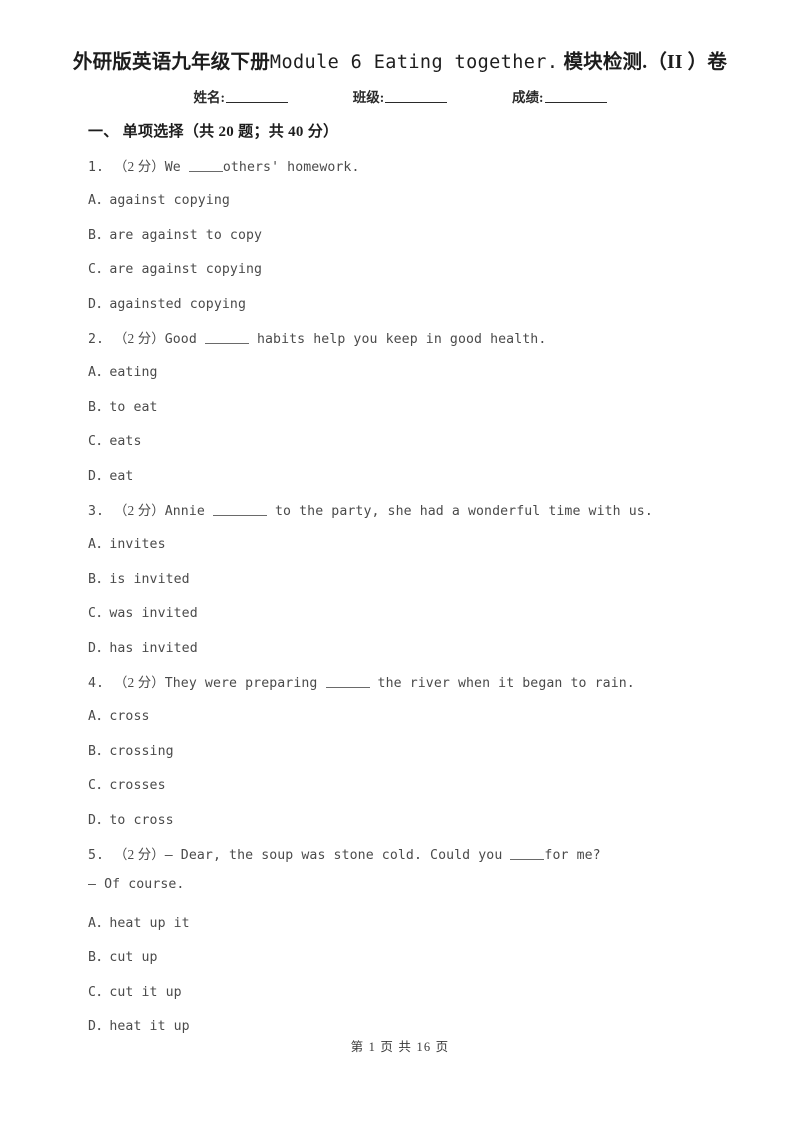 The height and width of the screenshot is (1132, 800). I want to click on option-a: A．cross, so click(119, 714).